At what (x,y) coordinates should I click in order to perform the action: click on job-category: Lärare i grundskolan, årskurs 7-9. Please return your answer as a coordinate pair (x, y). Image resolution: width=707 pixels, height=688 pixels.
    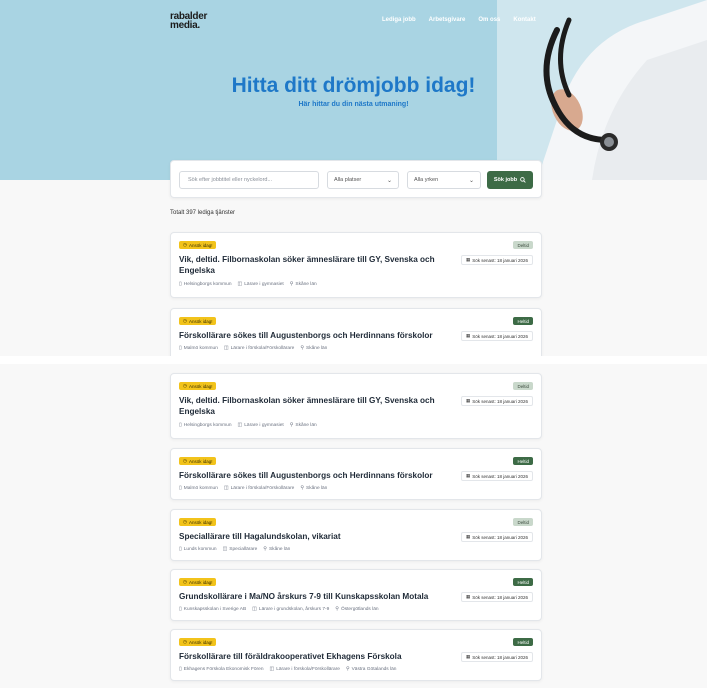
    Looking at the image, I should click on (294, 609).